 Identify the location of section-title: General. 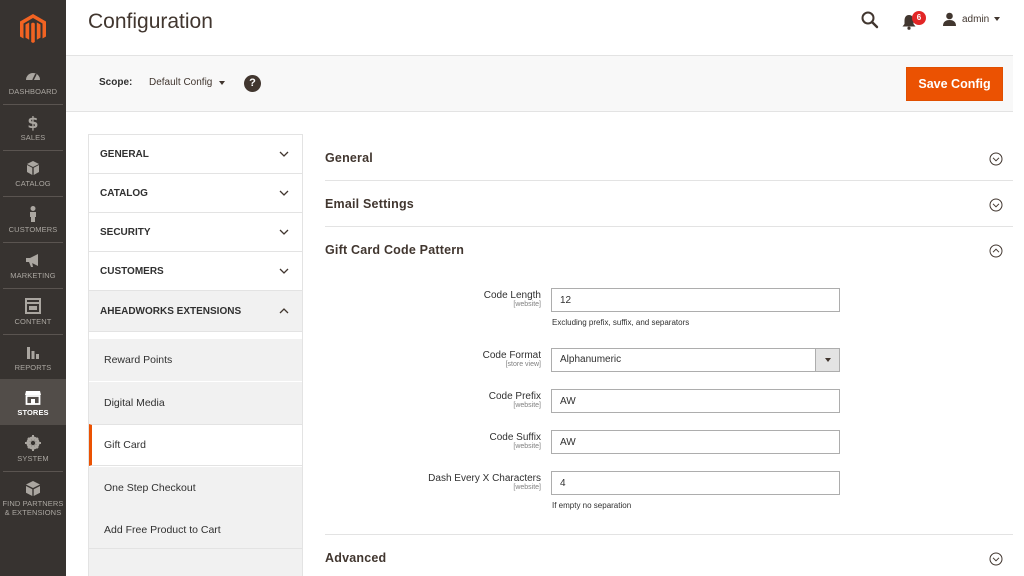
(349, 158).